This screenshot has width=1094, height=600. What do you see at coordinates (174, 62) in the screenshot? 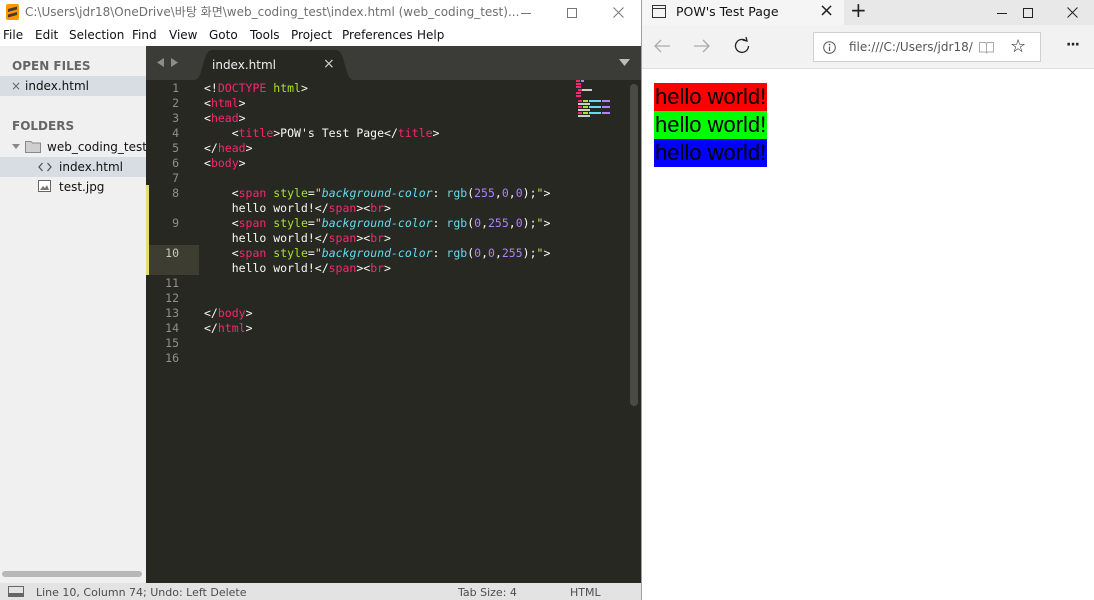
I see `next-tab-icon` at bounding box center [174, 62].